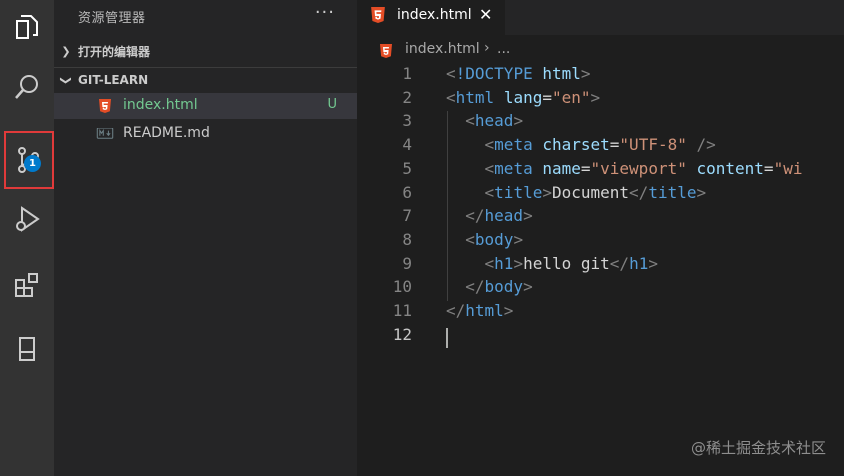 The width and height of the screenshot is (844, 476). Describe the element at coordinates (499, 216) in the screenshot. I see `code-text: </head>` at that location.